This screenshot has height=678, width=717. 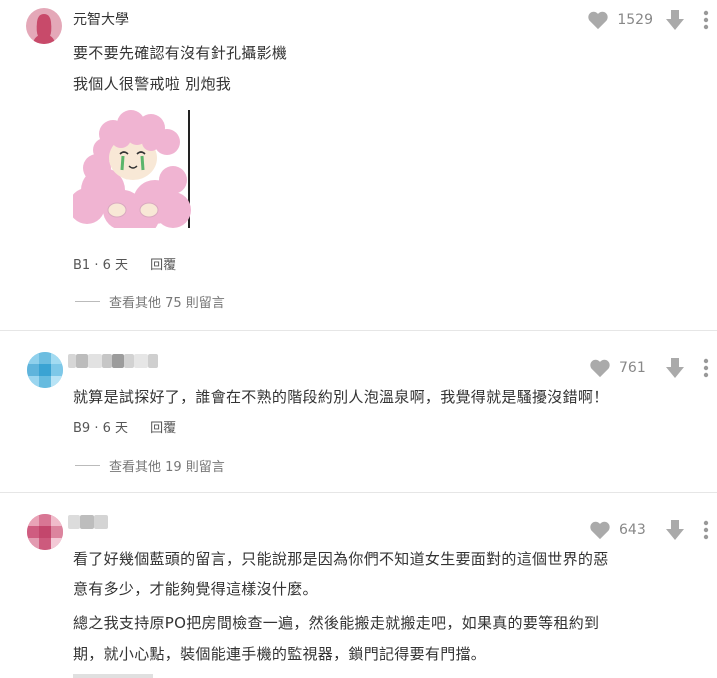 What do you see at coordinates (195, 589) in the screenshot?
I see `comment-text-line: 意有多少，才能夠覺得這樣沒什麼。` at bounding box center [195, 589].